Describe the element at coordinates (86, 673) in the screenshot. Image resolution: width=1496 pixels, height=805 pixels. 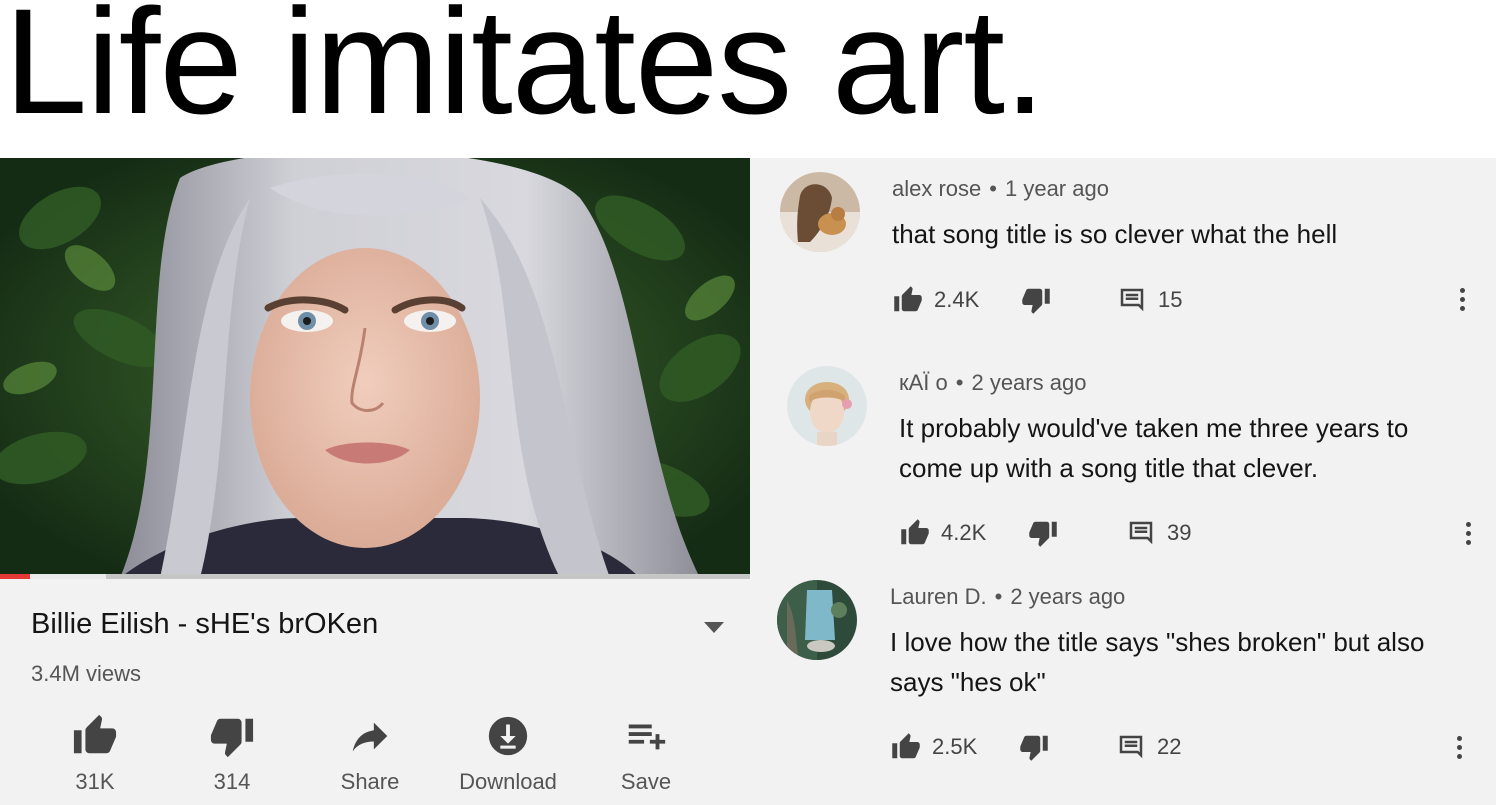
I see `view-count: 3.4M views` at that location.